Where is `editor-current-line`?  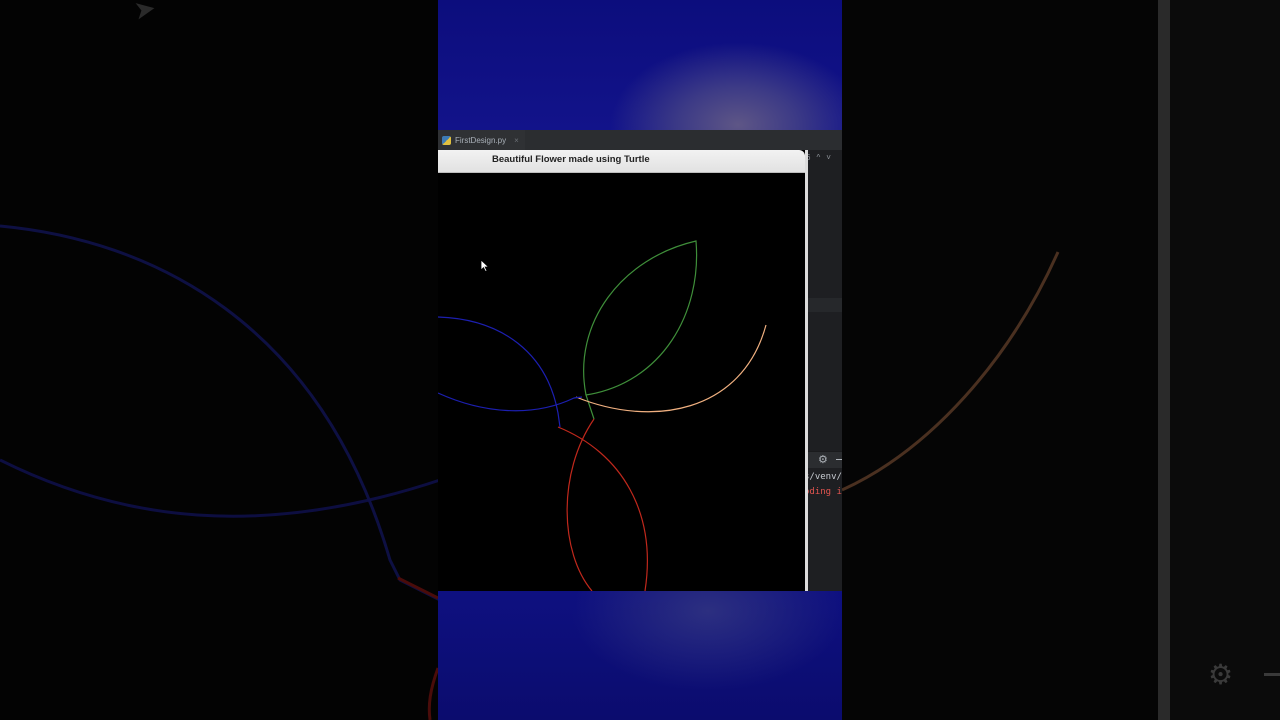
editor-current-line is located at coordinates (823, 305).